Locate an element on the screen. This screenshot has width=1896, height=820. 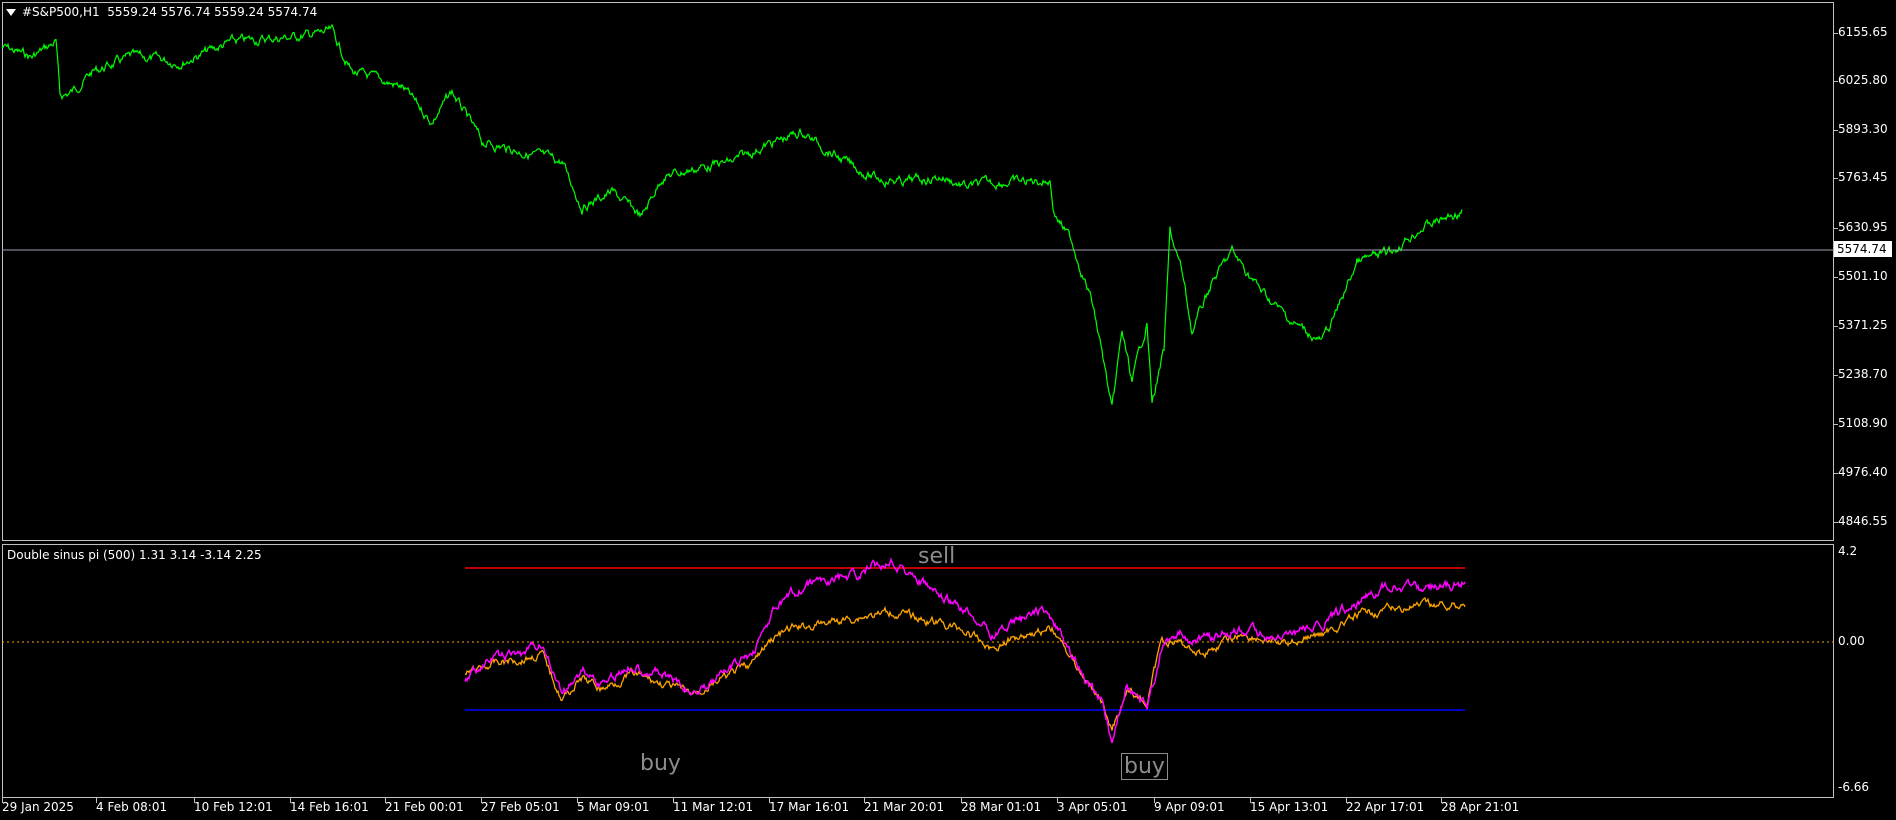
time-tick-label: 22 Apr 17:01 is located at coordinates (1385, 807).